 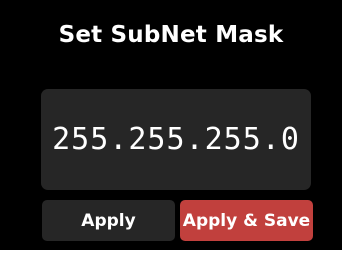 I want to click on apply-and-save-button: Apply & Save, so click(x=246, y=220).